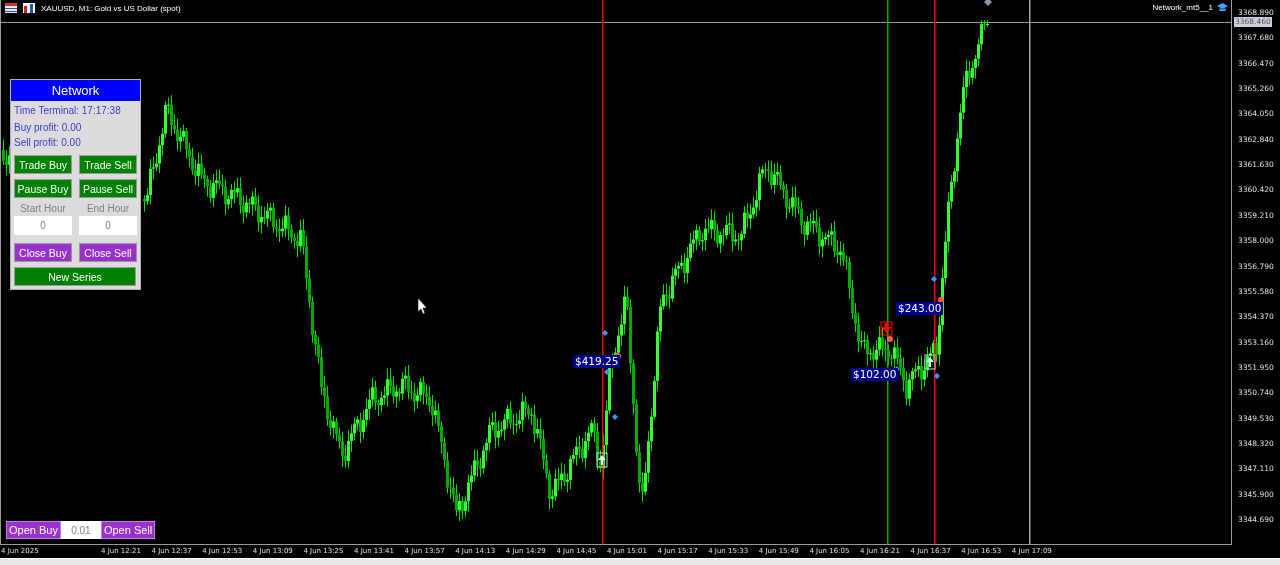 The width and height of the screenshot is (1280, 565). I want to click on panel-button: Pause Buy, so click(43, 188).